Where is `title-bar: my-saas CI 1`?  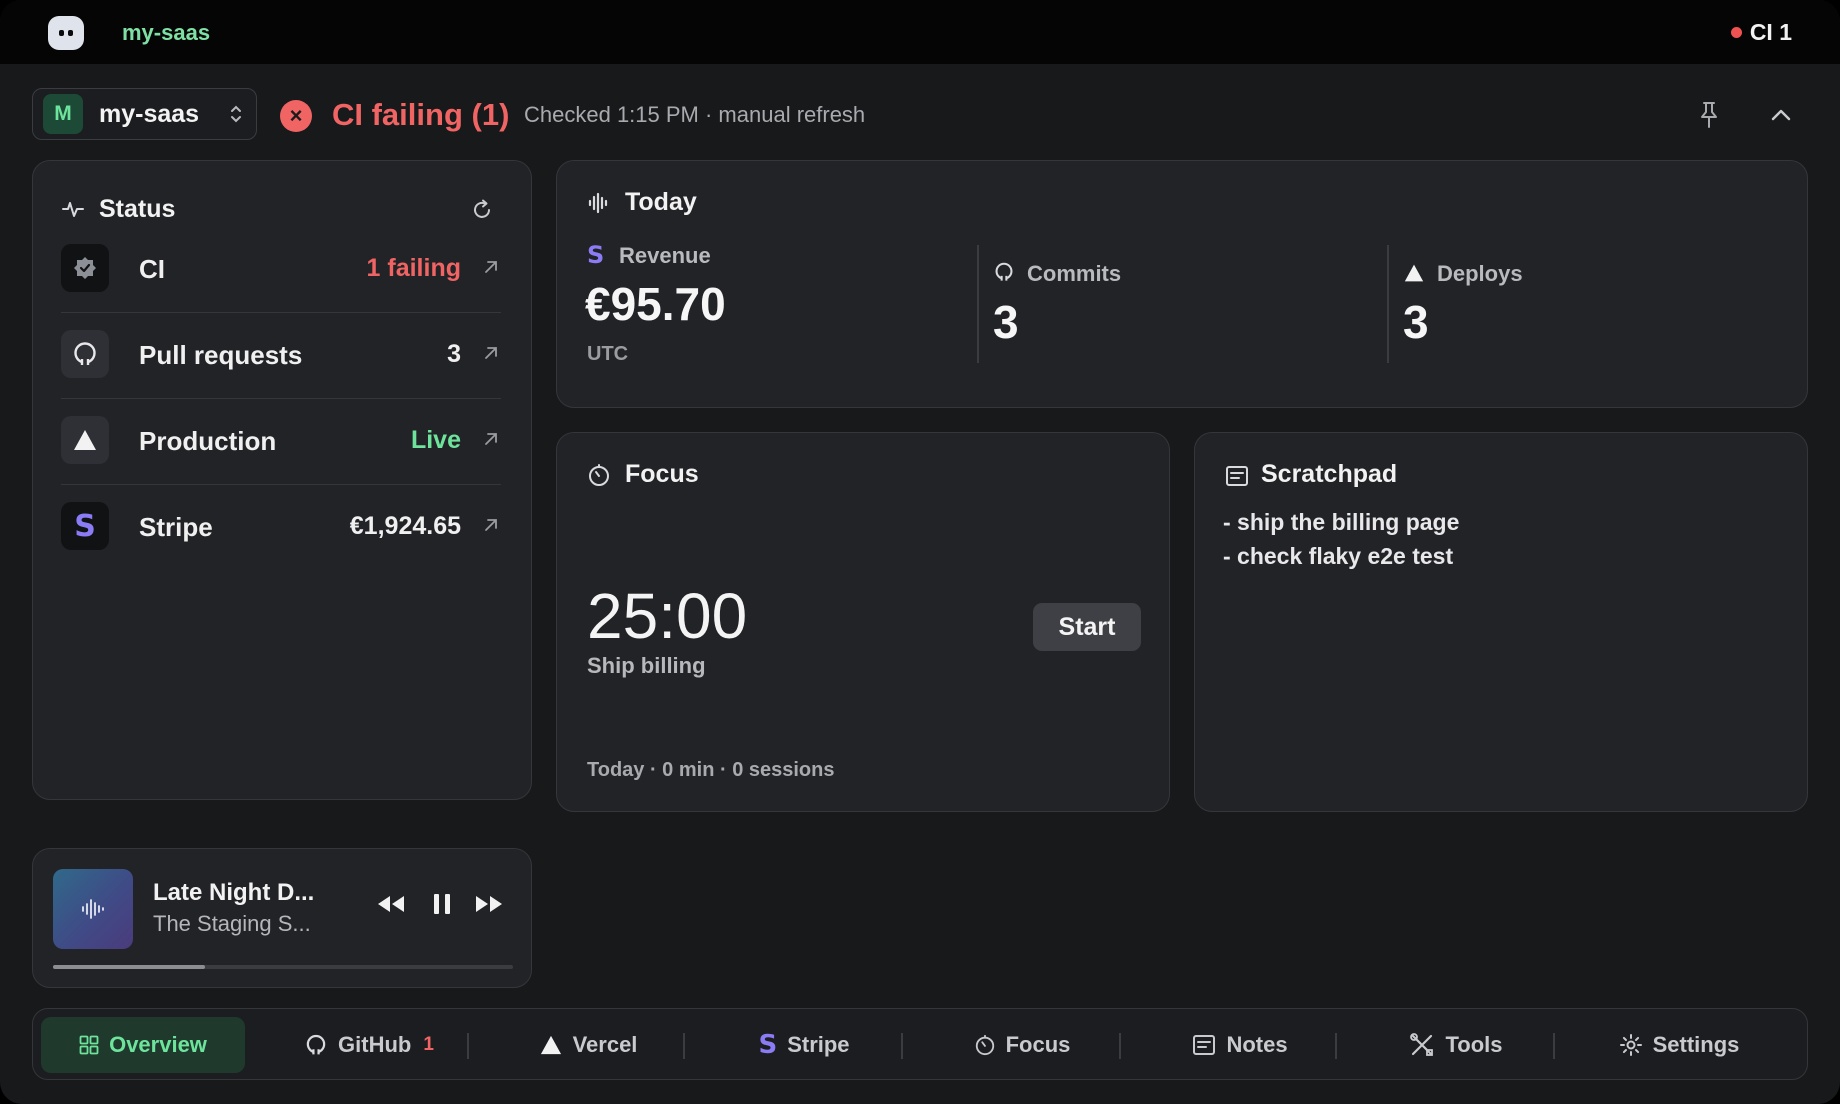 title-bar: my-saas CI 1 is located at coordinates (920, 32).